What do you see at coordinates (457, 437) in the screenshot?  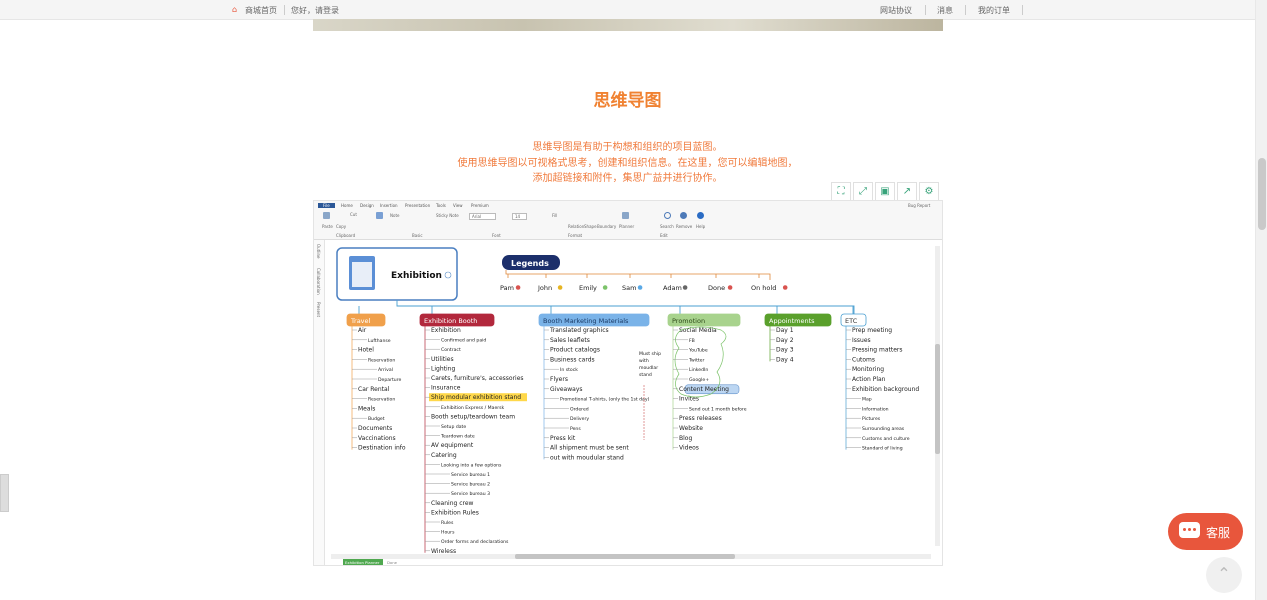 I see `branch-item: Teardown date` at bounding box center [457, 437].